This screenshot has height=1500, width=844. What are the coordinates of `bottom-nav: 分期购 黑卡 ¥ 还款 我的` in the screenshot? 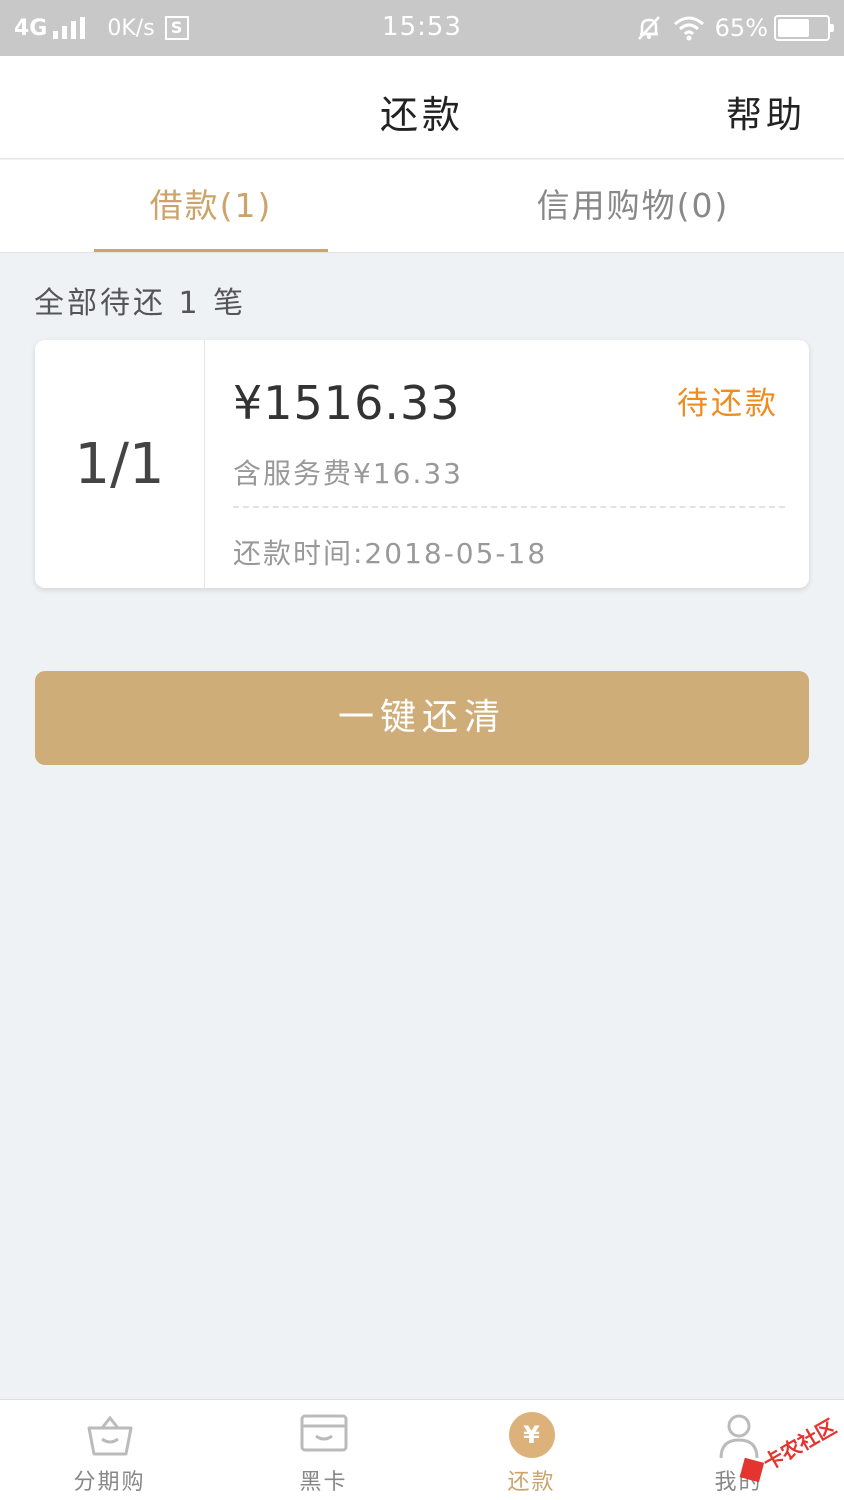 It's located at (422, 1449).